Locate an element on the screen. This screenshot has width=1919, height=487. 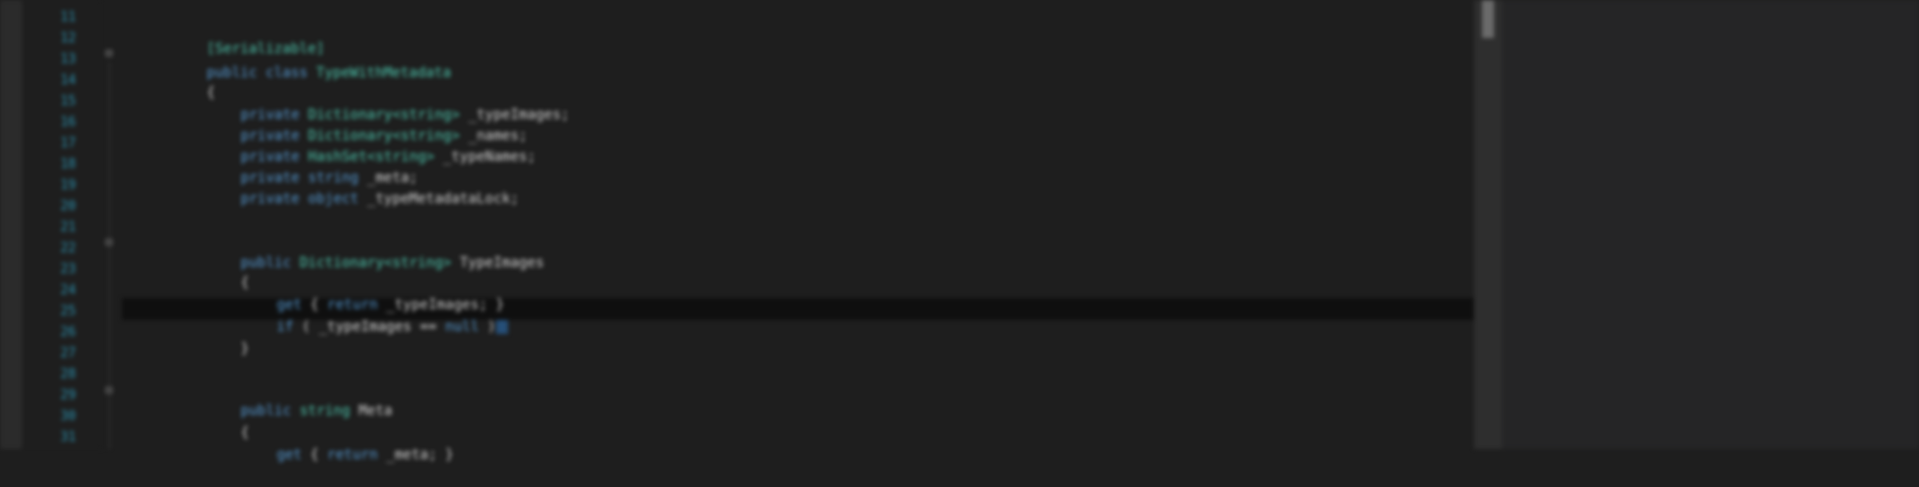
code-line: public class TypeWithMetadata is located at coordinates (329, 73).